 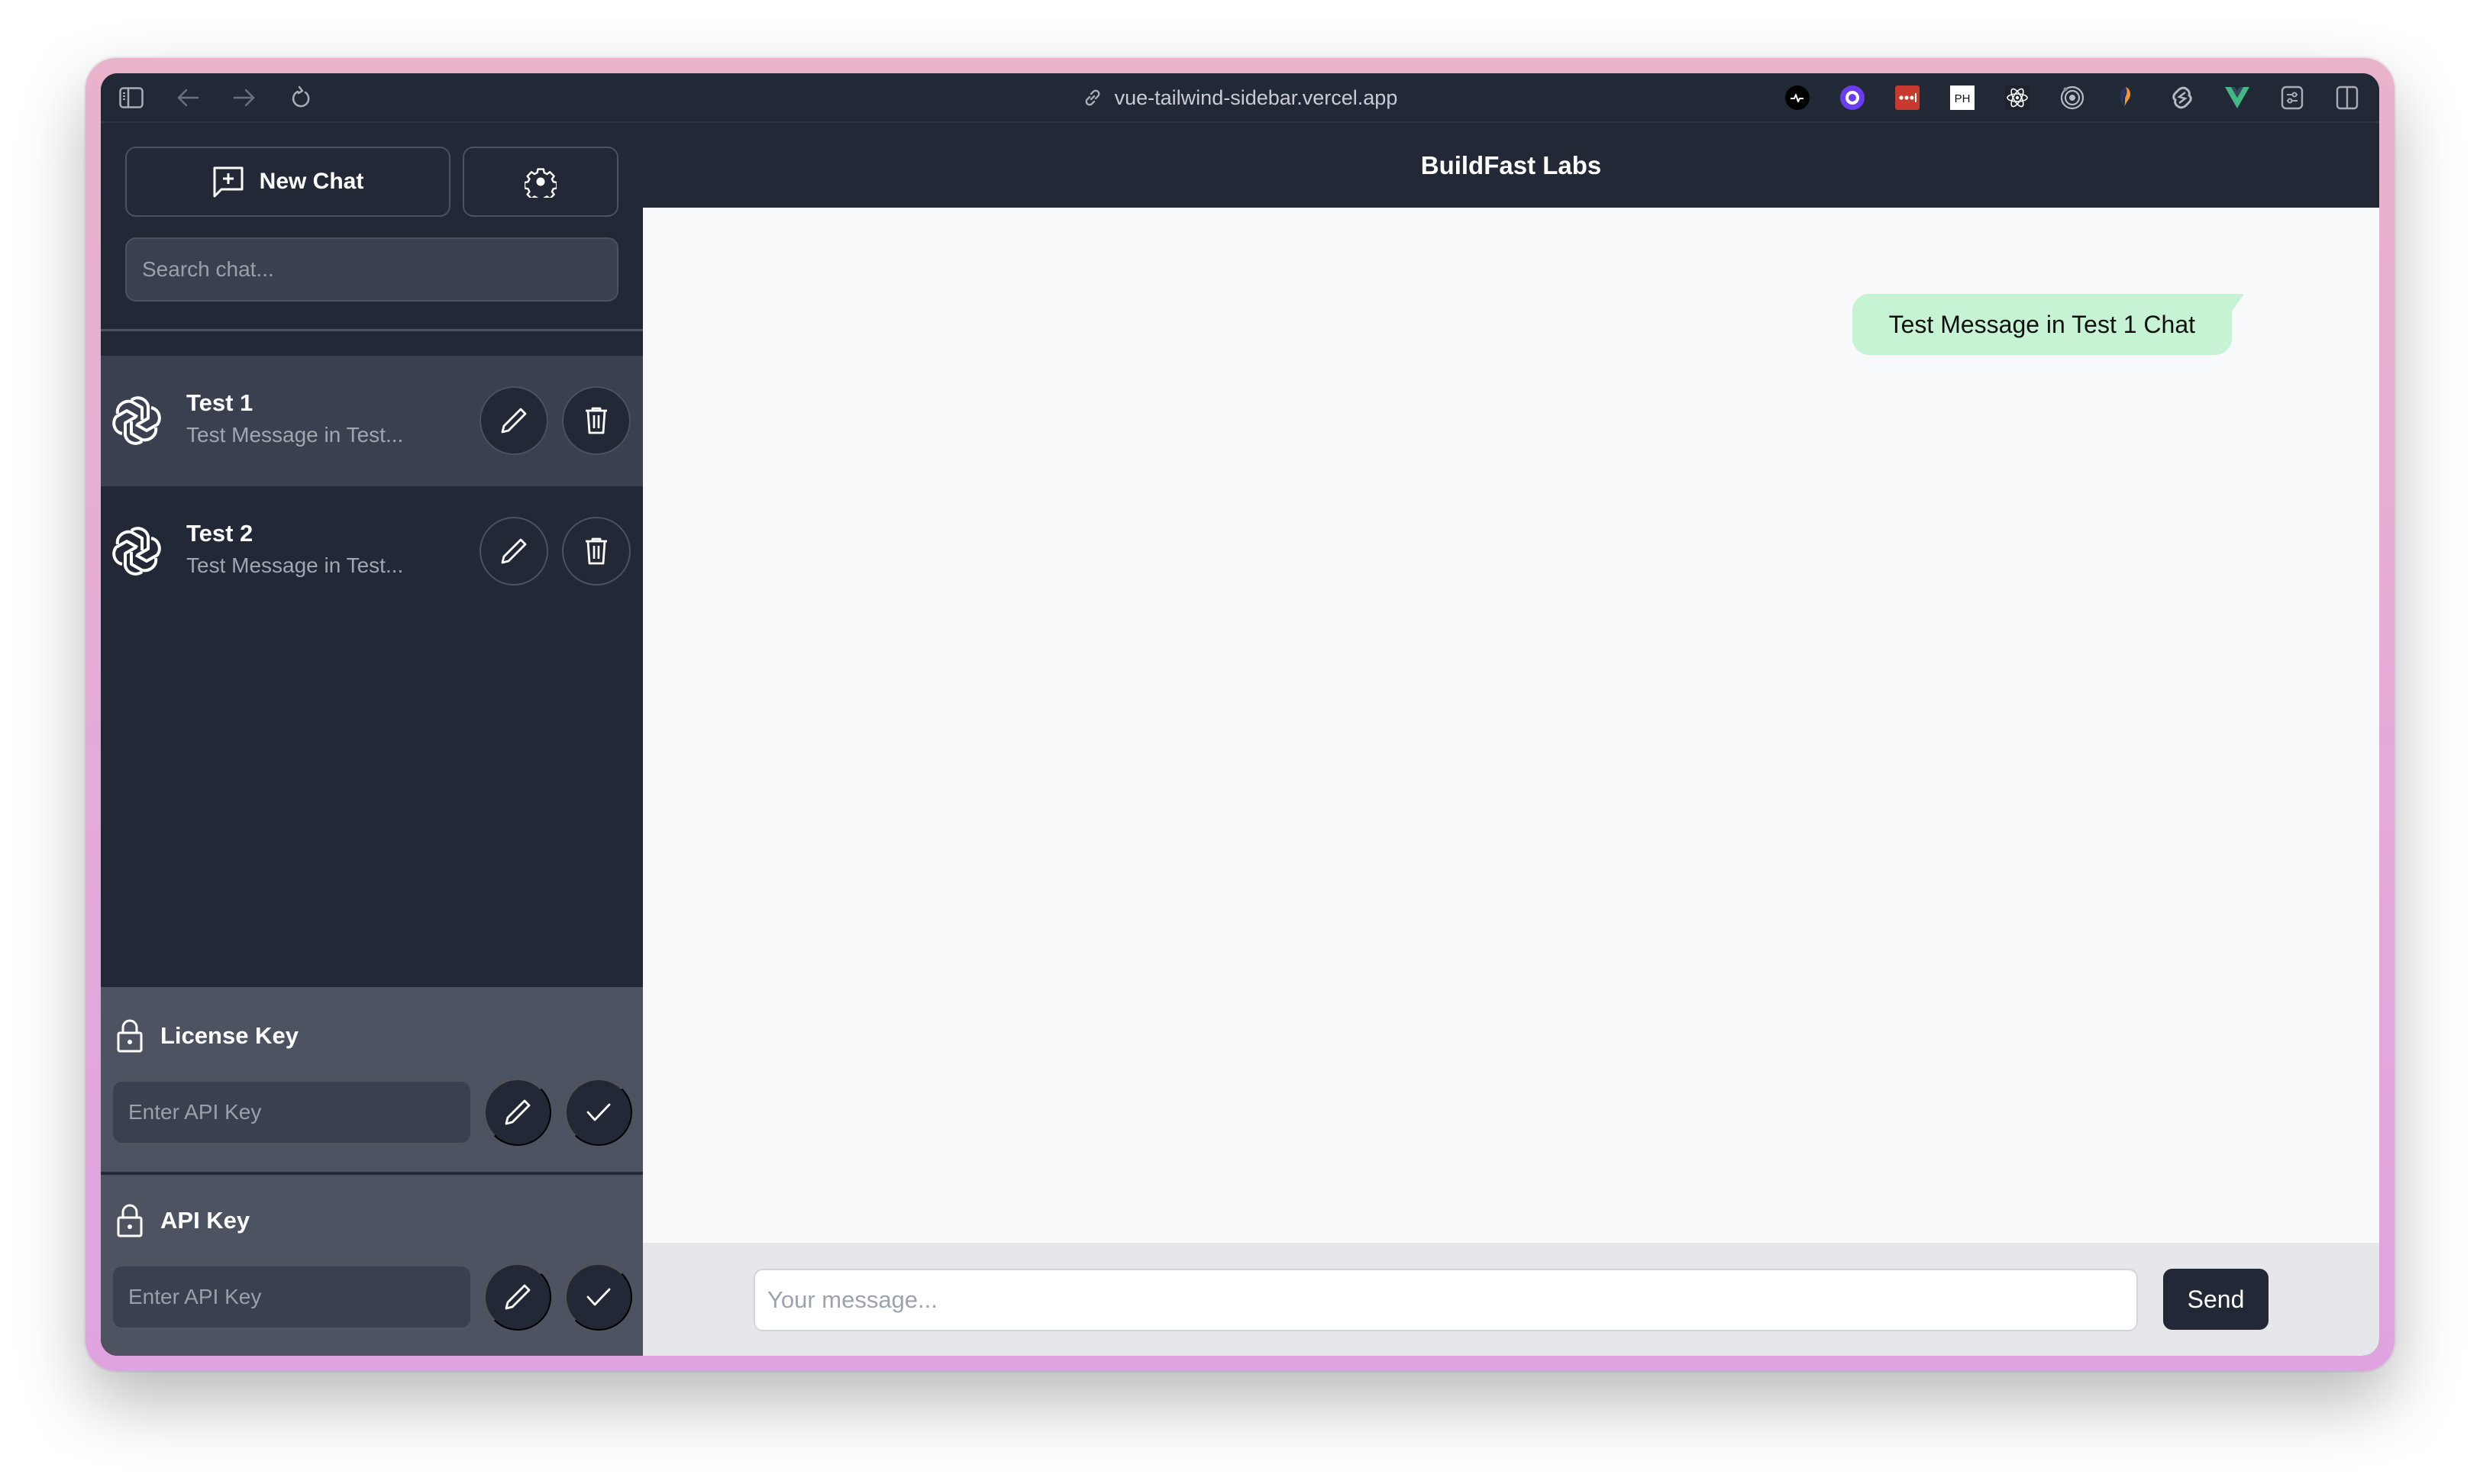 I want to click on orange-swirl-extension-icon, so click(x=2127, y=97).